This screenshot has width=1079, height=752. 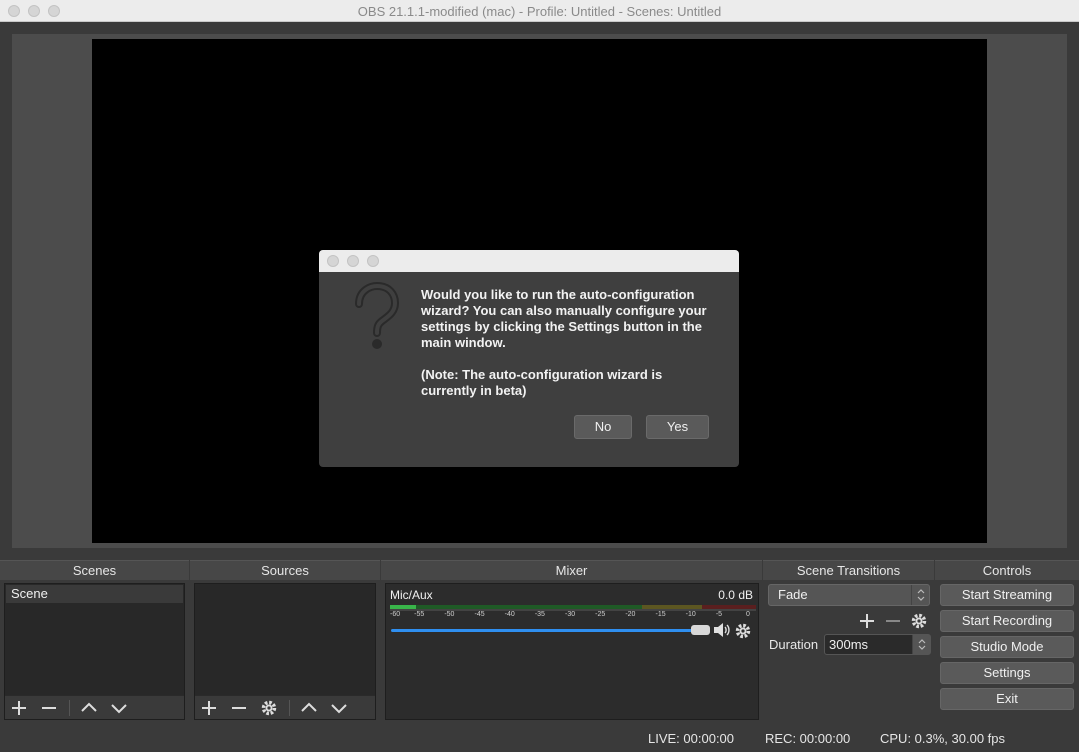 I want to click on speaker-icon, so click(x=722, y=630).